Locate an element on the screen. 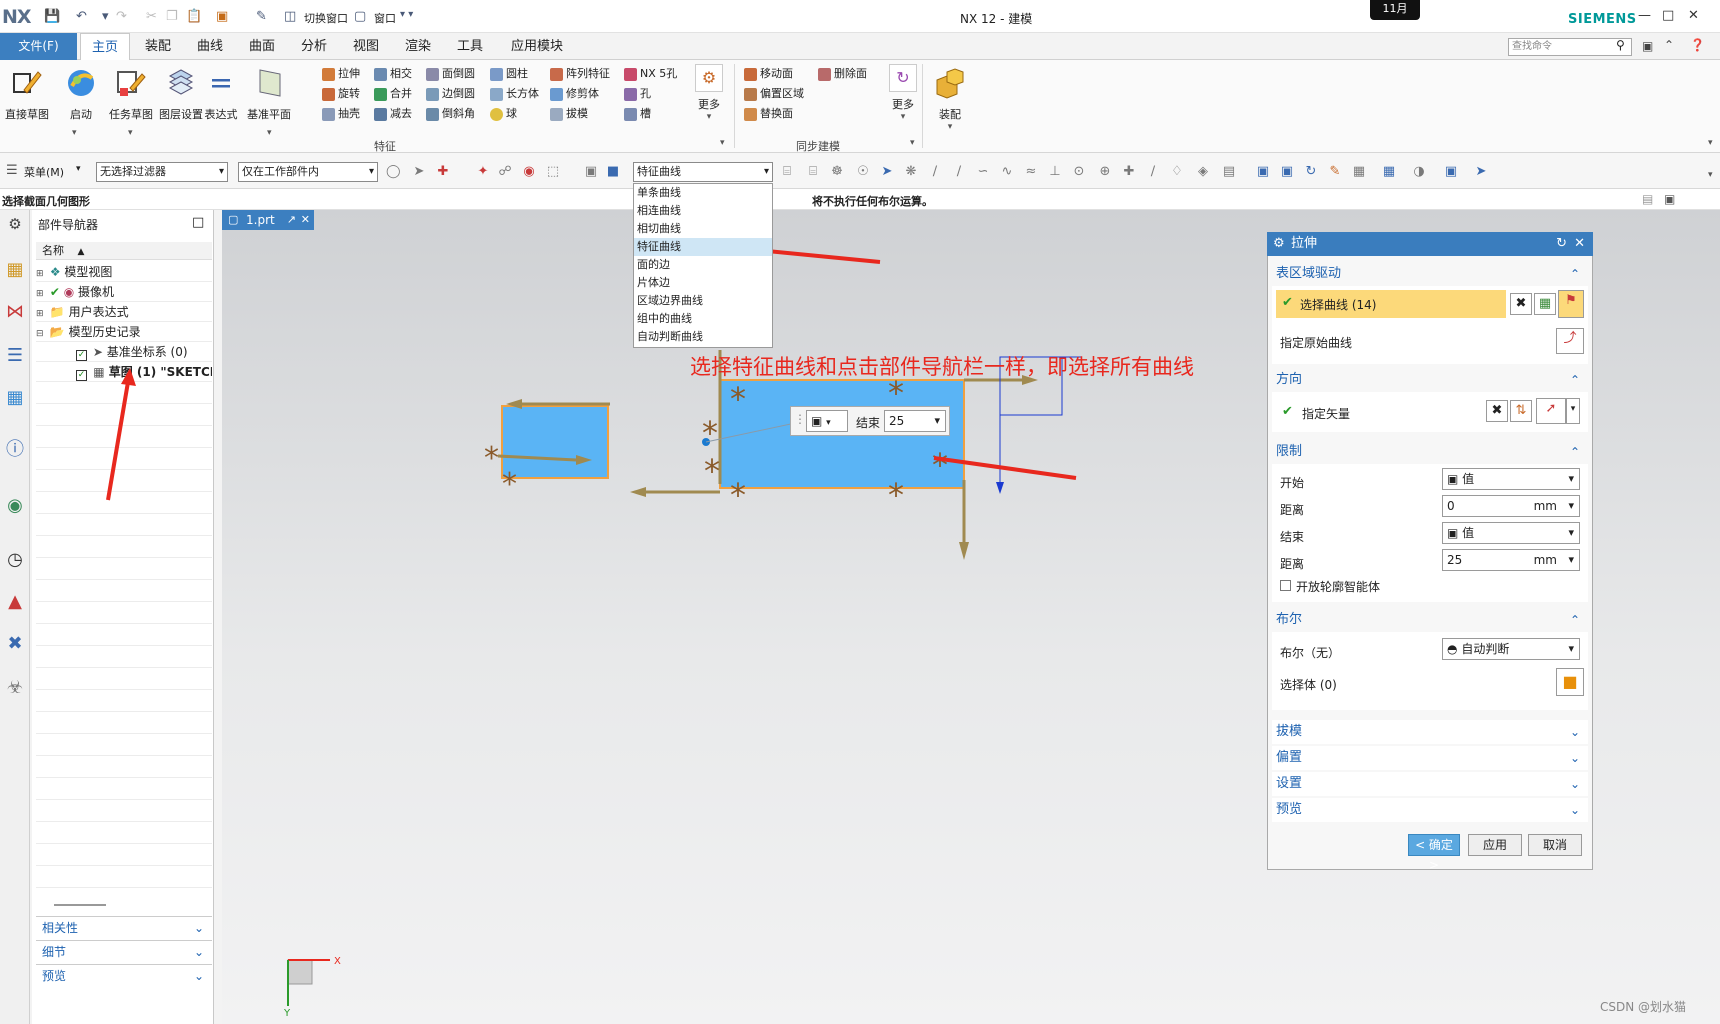 The image size is (1720, 1024). section-header-direction: 方向 ⌃ is located at coordinates (1430, 380).